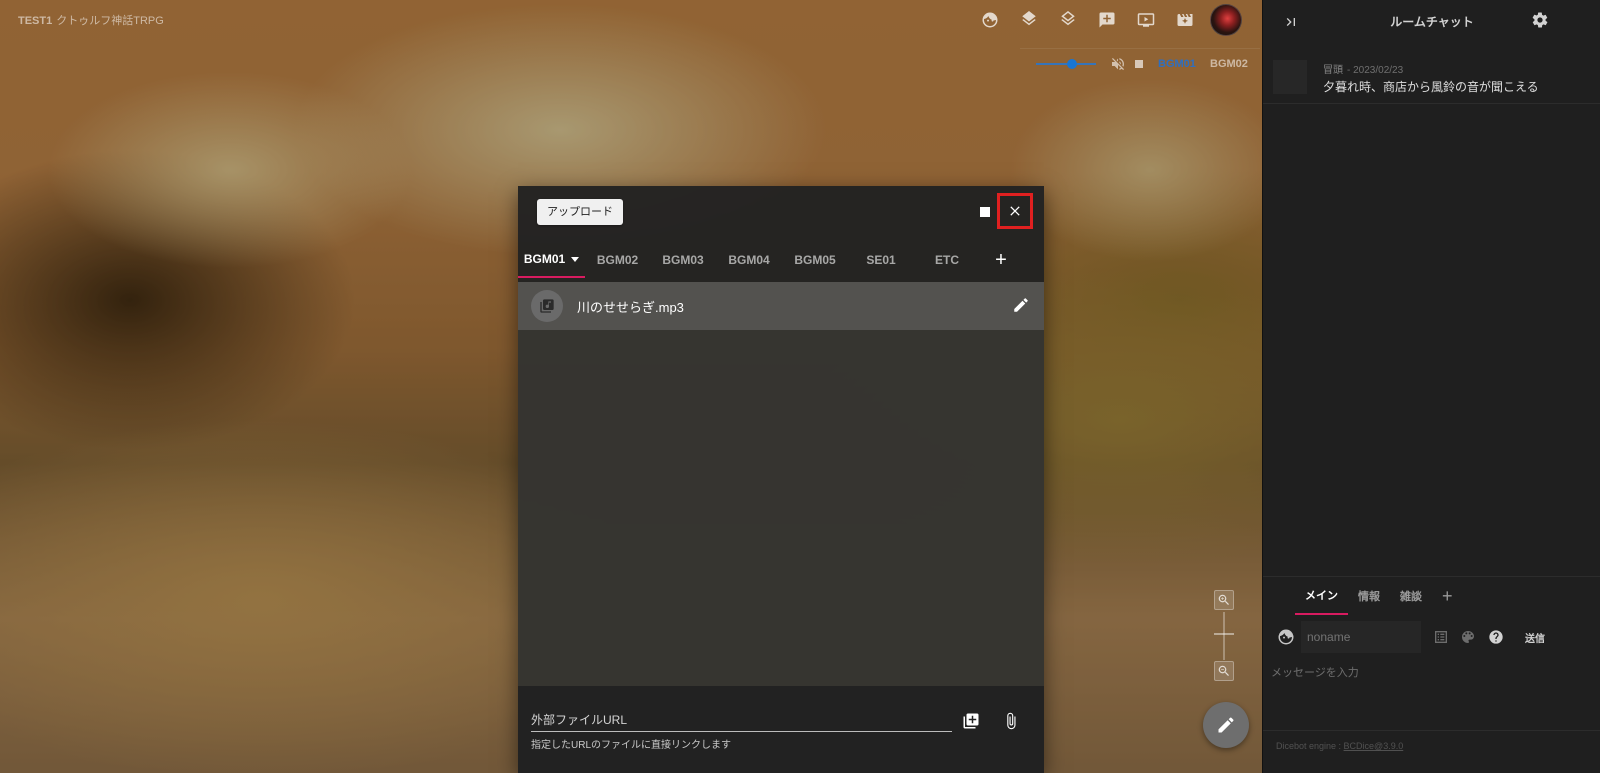 The height and width of the screenshot is (773, 1600). I want to click on tab-main: メイン, so click(1321, 596).